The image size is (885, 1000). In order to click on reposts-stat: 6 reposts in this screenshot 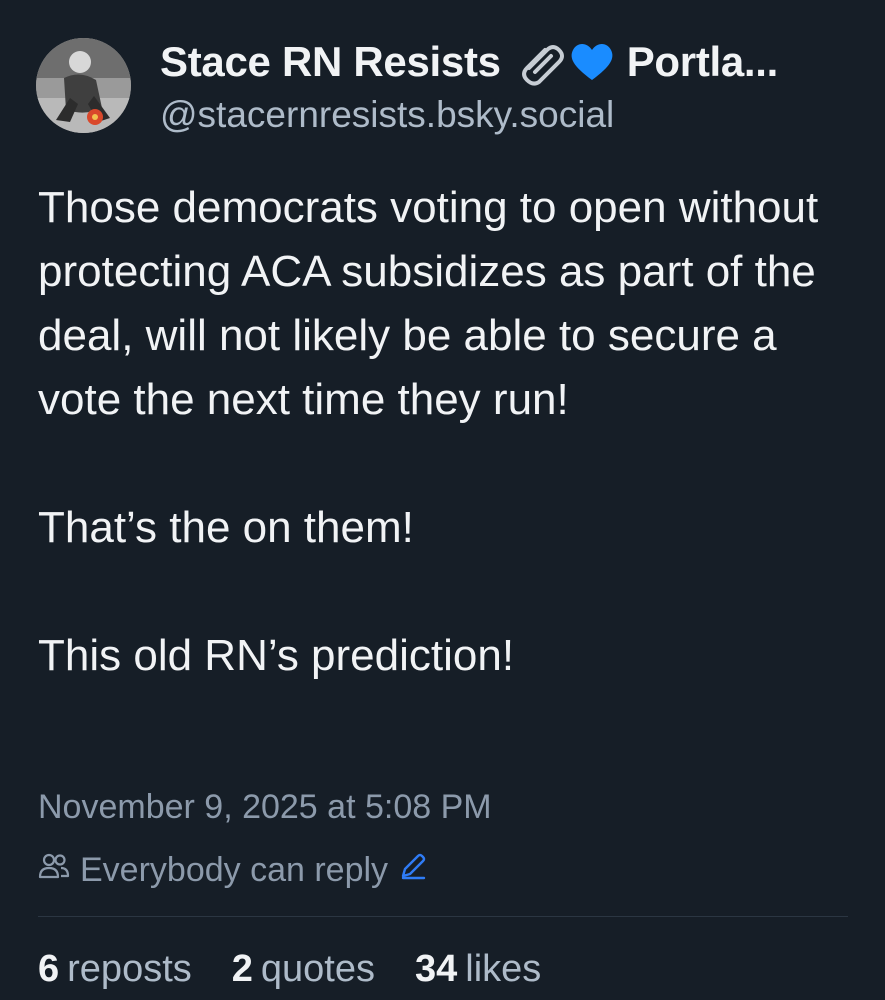, I will do `click(115, 969)`.